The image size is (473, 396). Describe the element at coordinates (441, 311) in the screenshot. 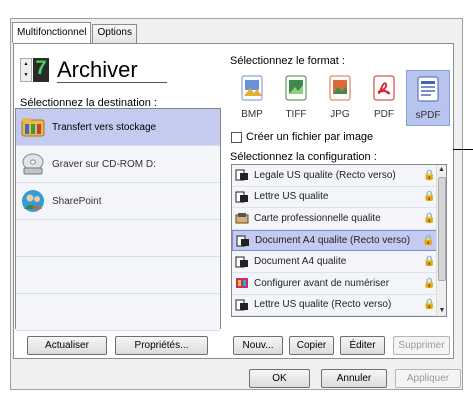

I see `scroll-down-icon: ▼` at that location.